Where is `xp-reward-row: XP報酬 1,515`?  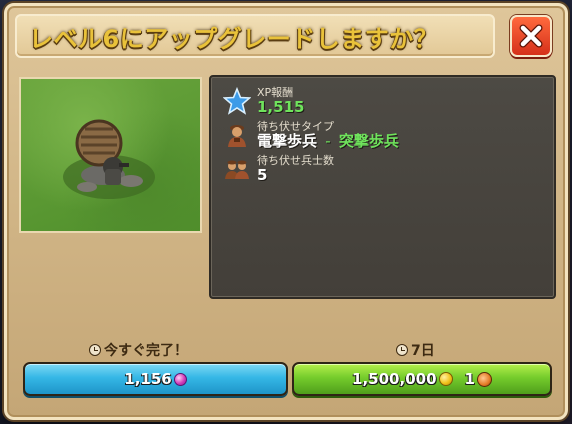 xp-reward-row: XP報酬 1,515 is located at coordinates (263, 101).